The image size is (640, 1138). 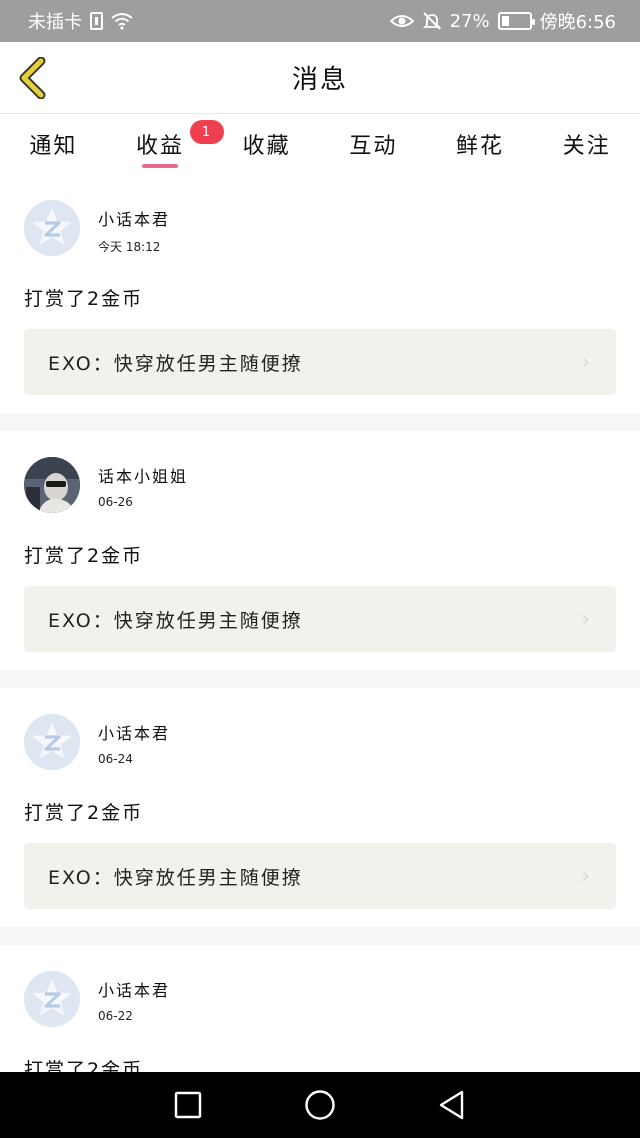 What do you see at coordinates (55, 22) in the screenshot?
I see `carrier-text: 未插卡` at bounding box center [55, 22].